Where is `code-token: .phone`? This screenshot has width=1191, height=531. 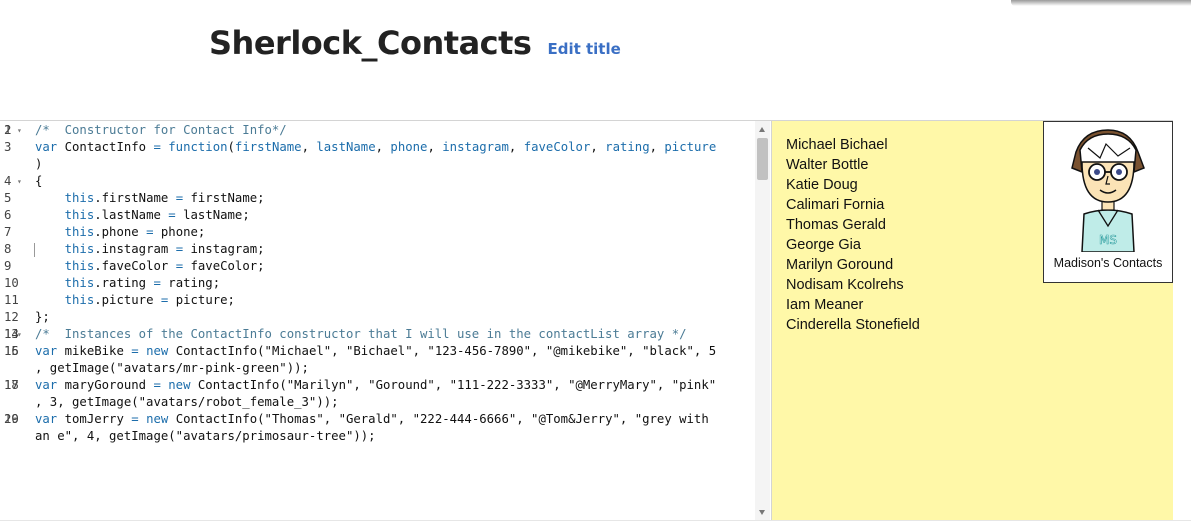 code-token: .phone is located at coordinates (120, 232).